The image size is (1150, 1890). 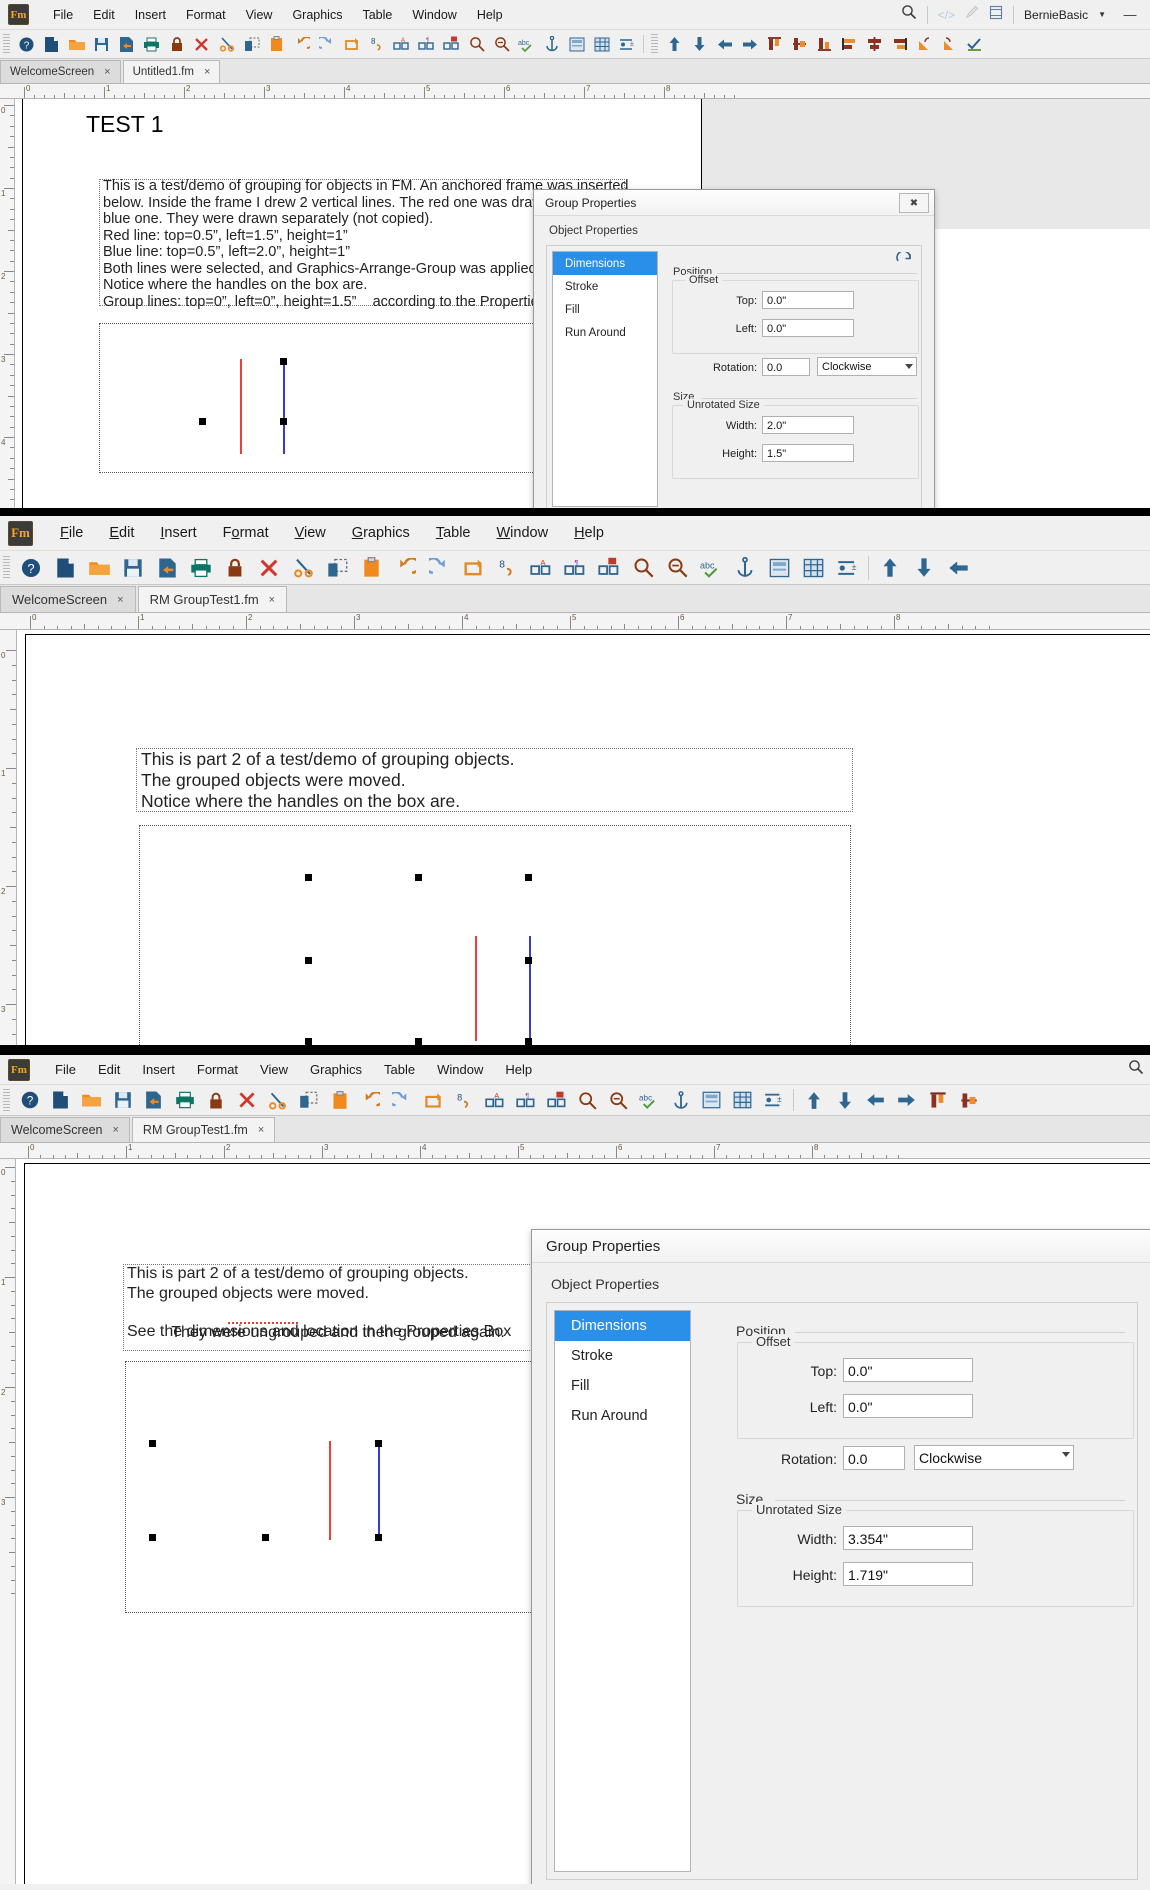 I want to click on menu-format: Format, so click(x=246, y=533).